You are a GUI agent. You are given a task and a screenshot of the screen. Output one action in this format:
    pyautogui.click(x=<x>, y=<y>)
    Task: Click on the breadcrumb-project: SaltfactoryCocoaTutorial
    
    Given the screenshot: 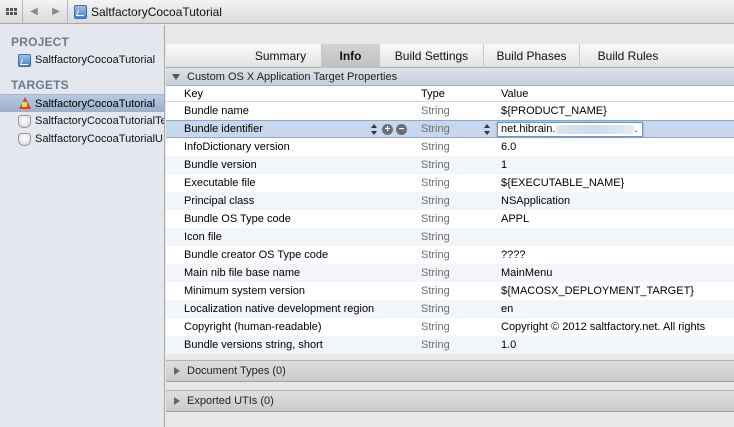 What is the action you would take?
    pyautogui.click(x=148, y=11)
    